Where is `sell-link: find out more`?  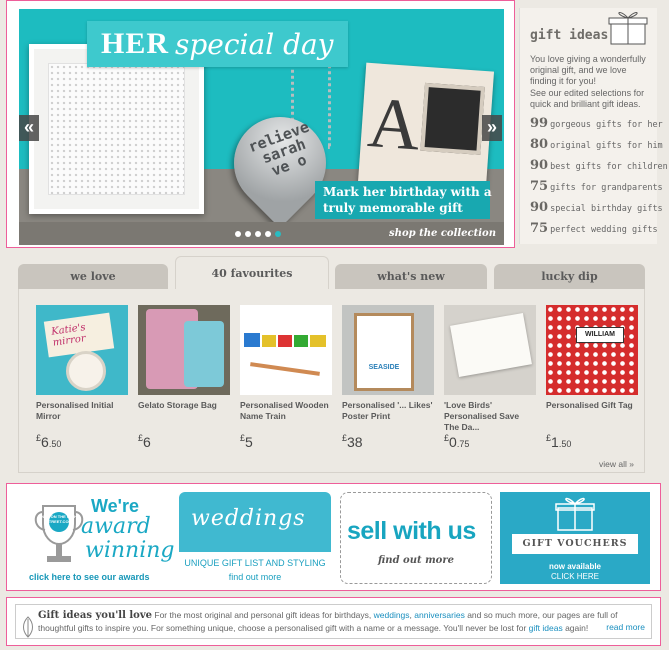
sell-link: find out more is located at coordinates (416, 560).